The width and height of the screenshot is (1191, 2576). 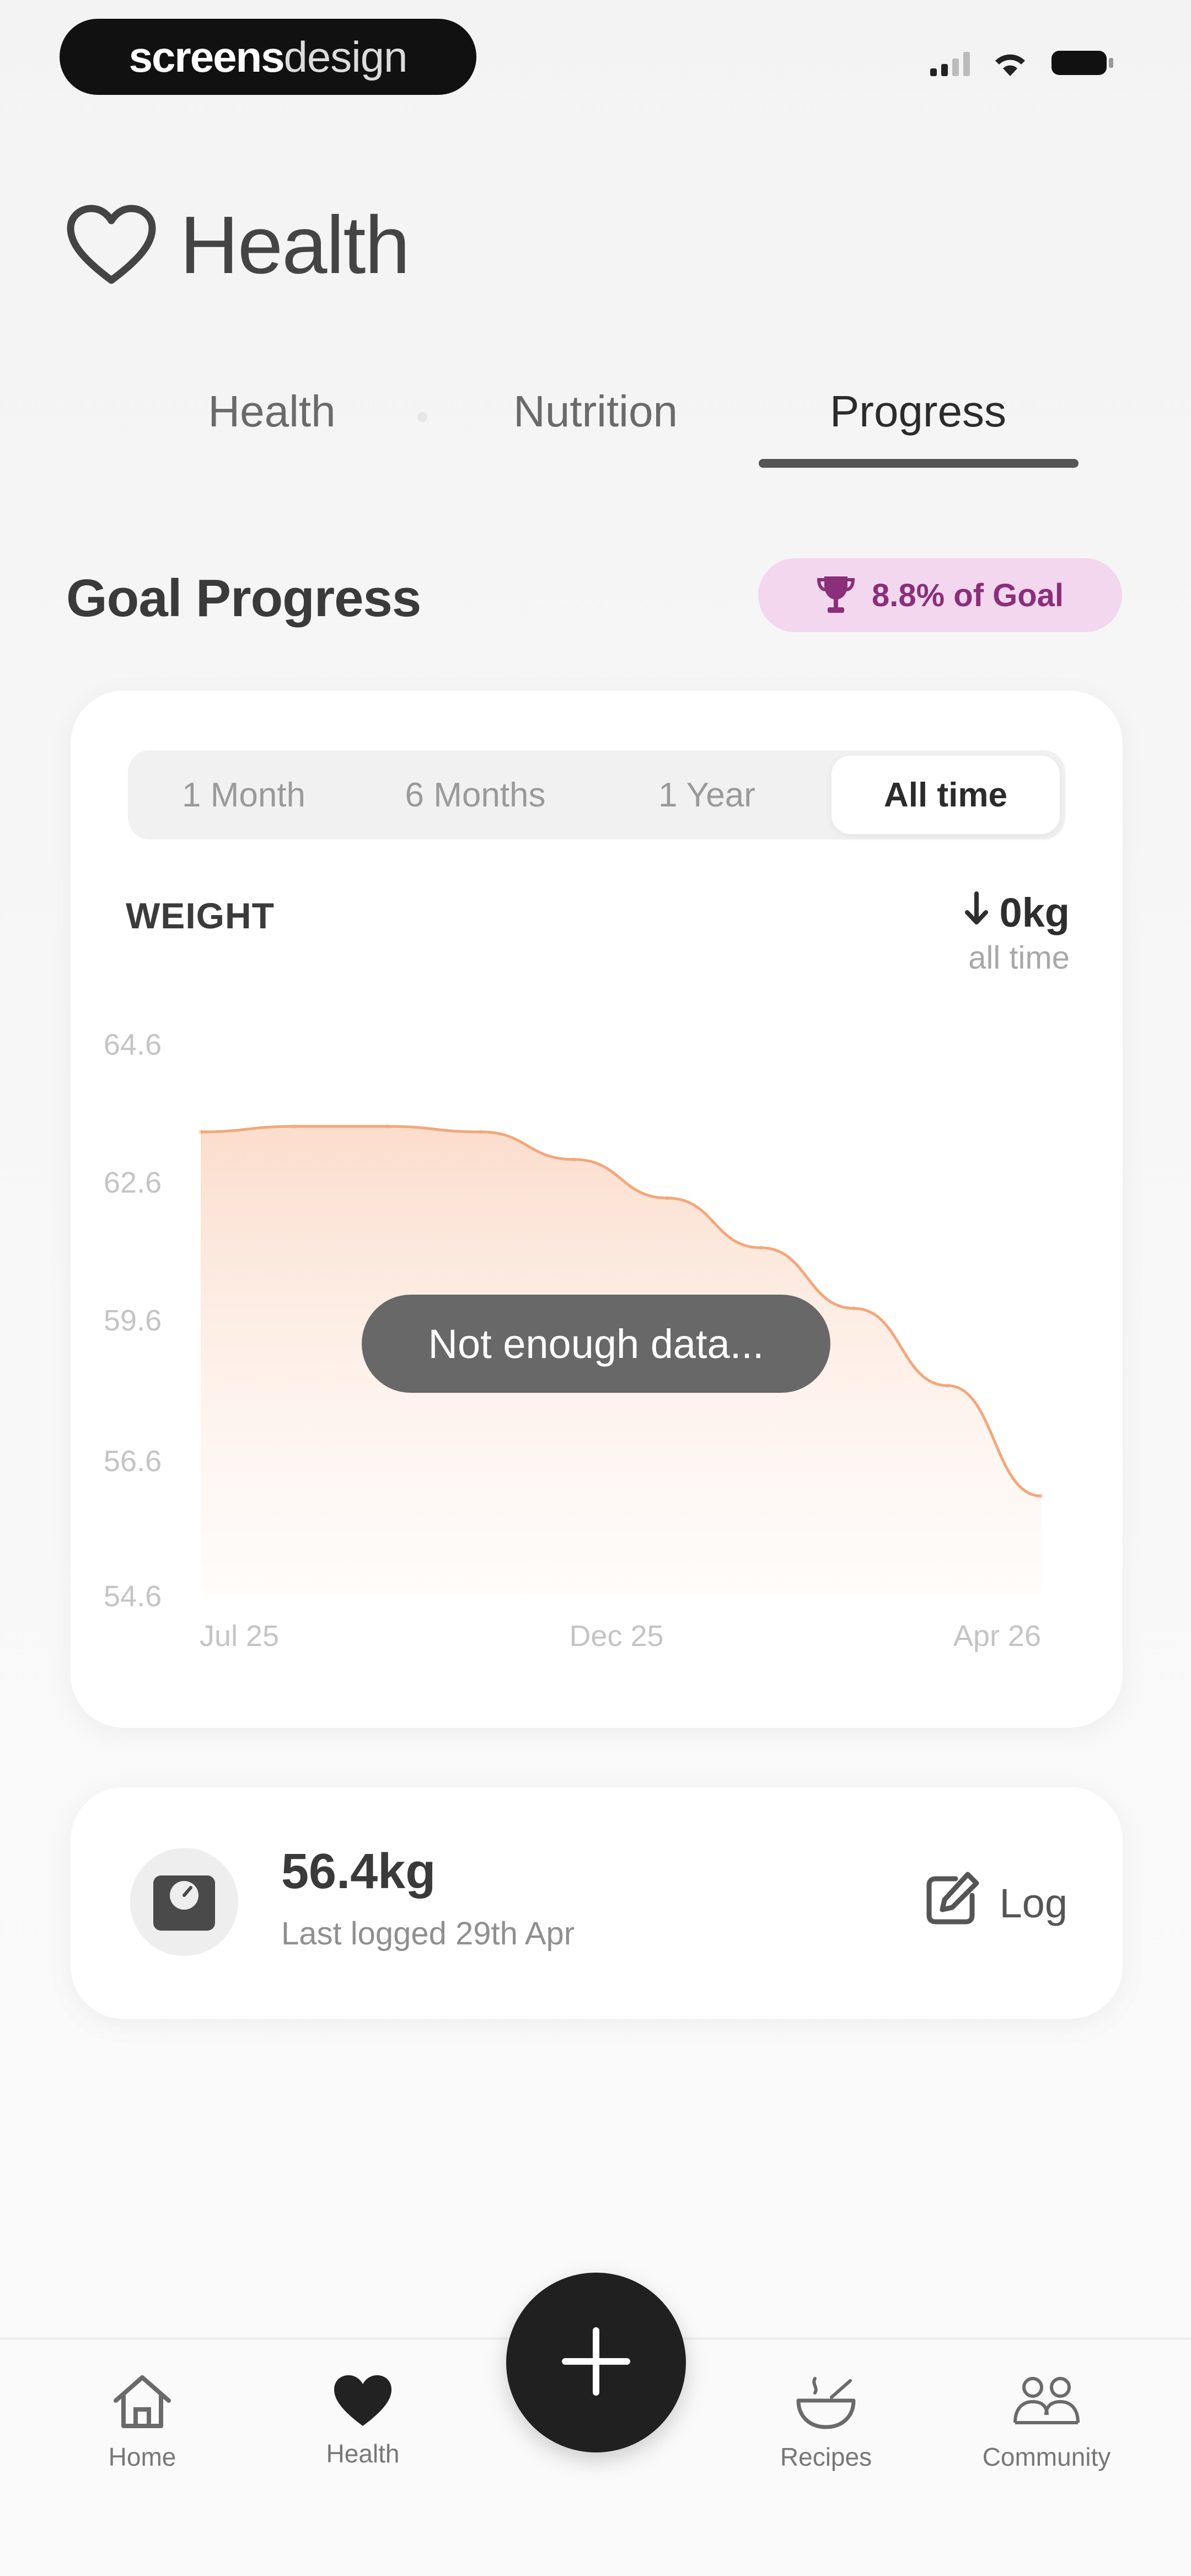 I want to click on x-tick-label: Jul 25, so click(x=239, y=1636).